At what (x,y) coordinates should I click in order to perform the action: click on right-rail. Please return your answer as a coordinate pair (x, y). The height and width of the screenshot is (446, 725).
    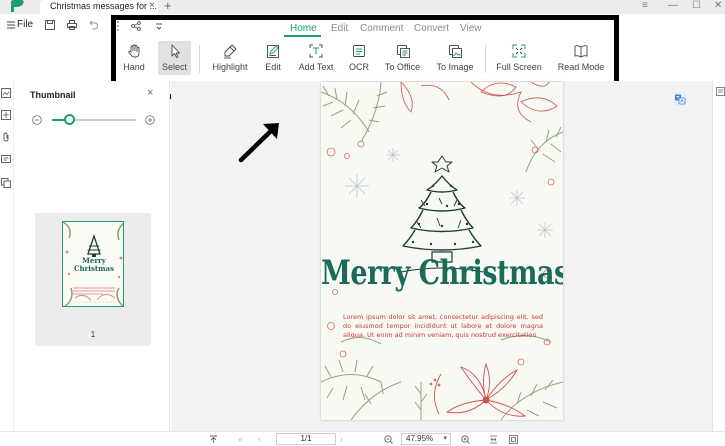
    Looking at the image, I should click on (718, 256).